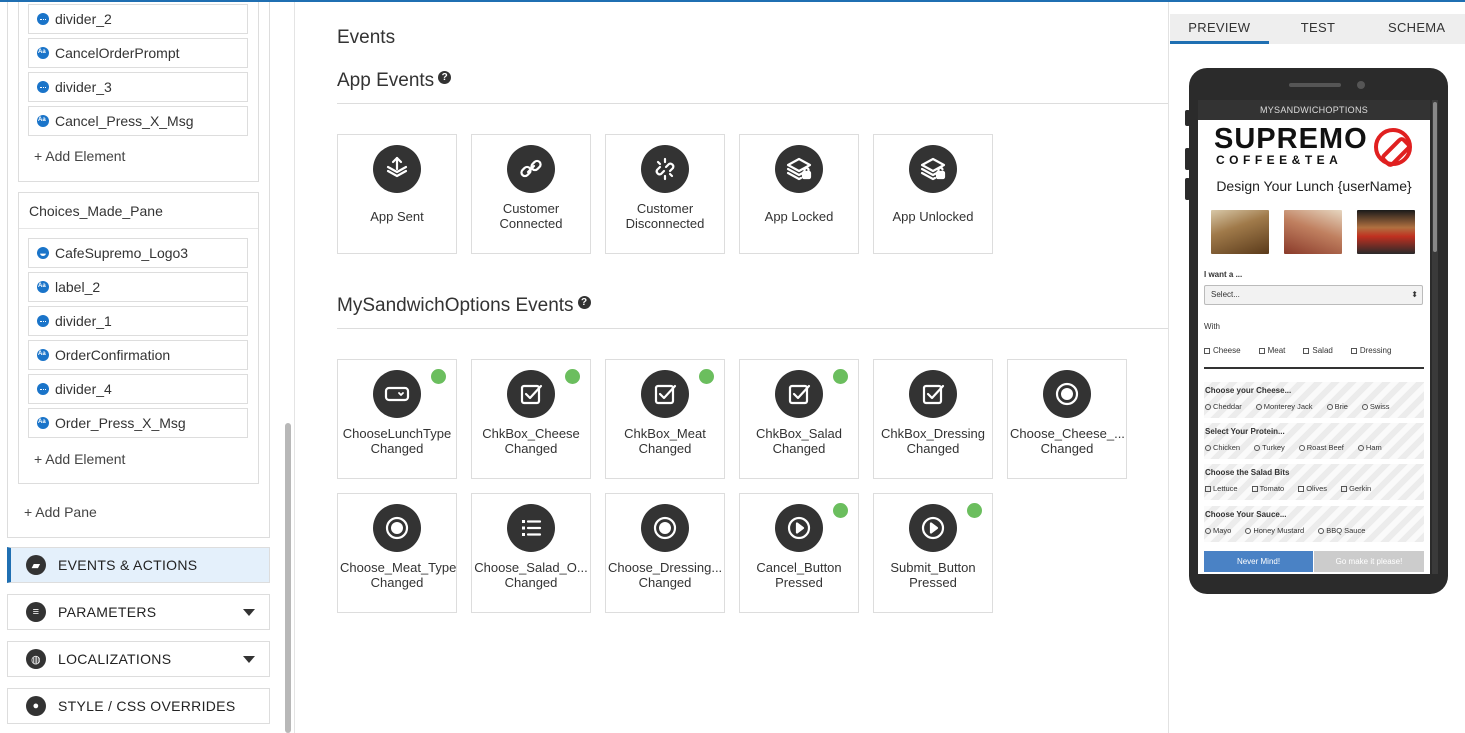 This screenshot has width=1465, height=733. Describe the element at coordinates (665, 169) in the screenshot. I see `unlink-icon` at that location.